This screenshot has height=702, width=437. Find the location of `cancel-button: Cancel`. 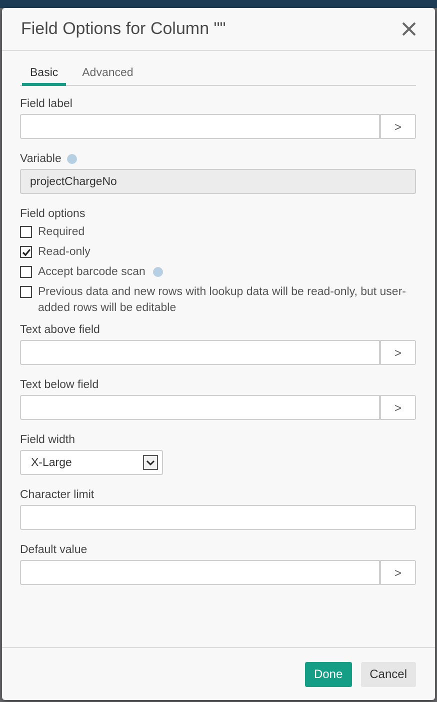

cancel-button: Cancel is located at coordinates (388, 674).